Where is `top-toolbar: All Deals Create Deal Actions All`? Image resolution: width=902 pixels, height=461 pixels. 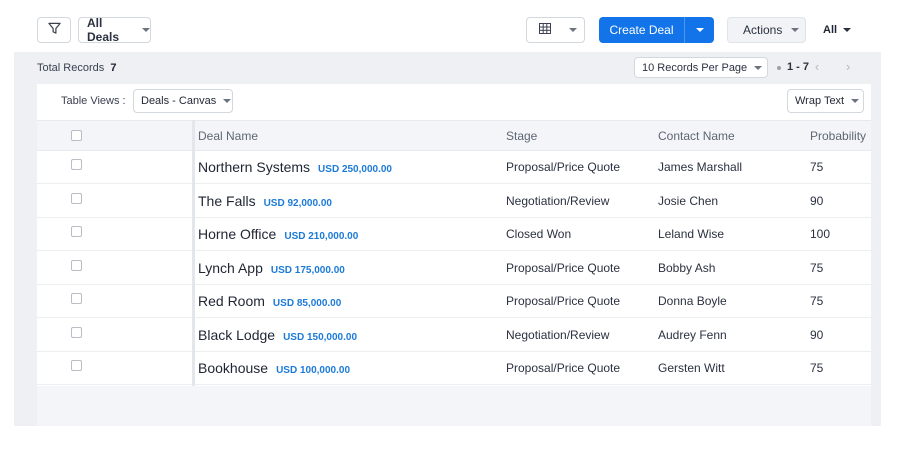 top-toolbar: All Deals Create Deal Actions All is located at coordinates (451, 26).